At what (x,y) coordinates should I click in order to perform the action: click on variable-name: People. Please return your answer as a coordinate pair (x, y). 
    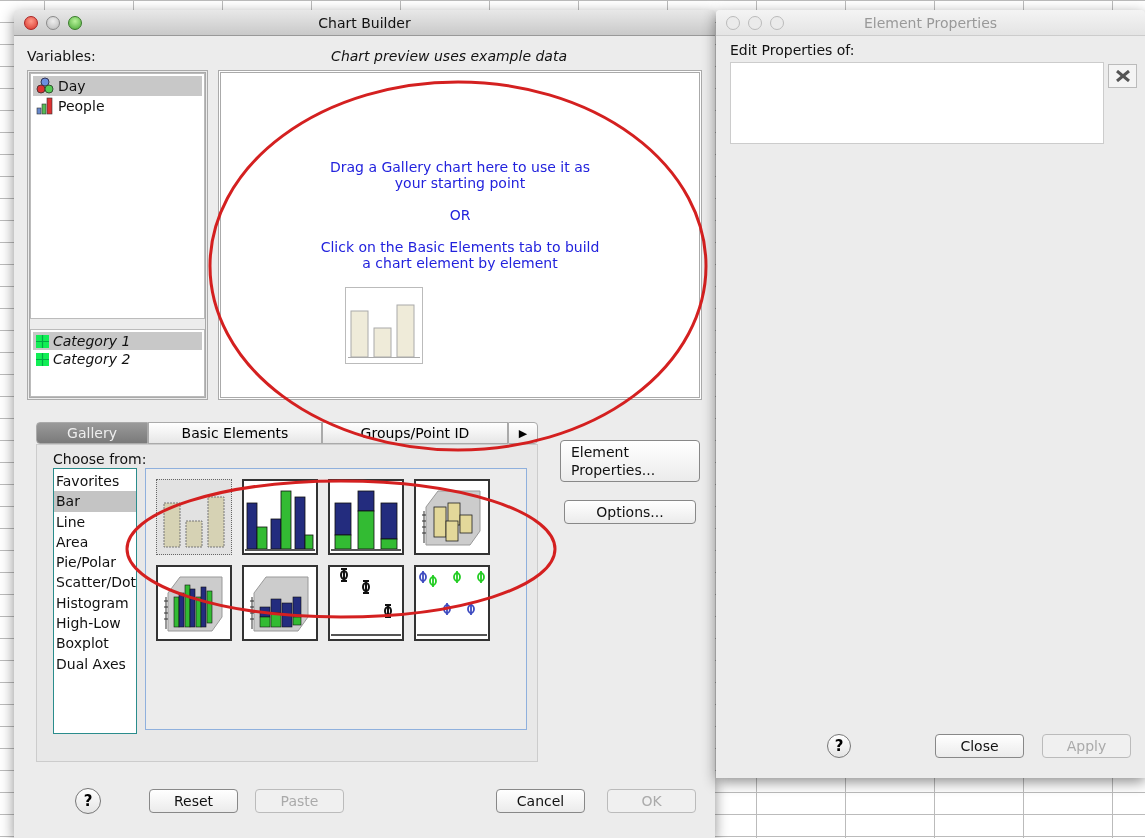
    Looking at the image, I should click on (81, 106).